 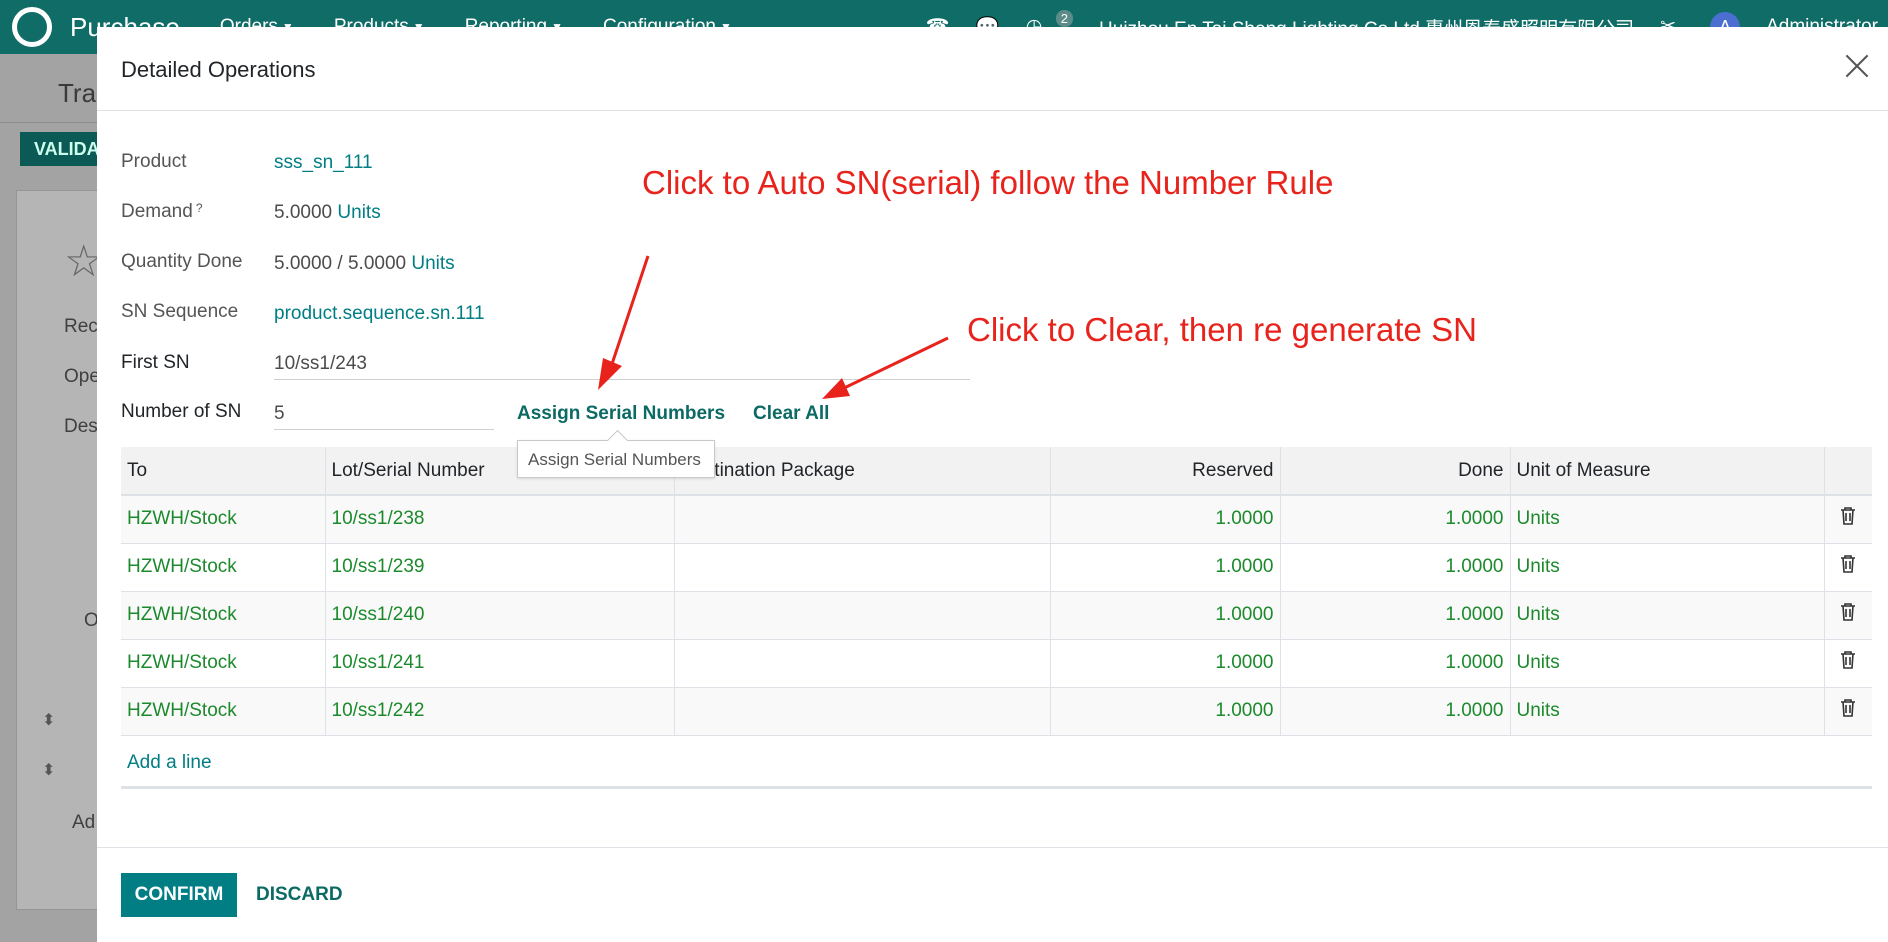 I want to click on number-sn-underline, so click(x=384, y=429).